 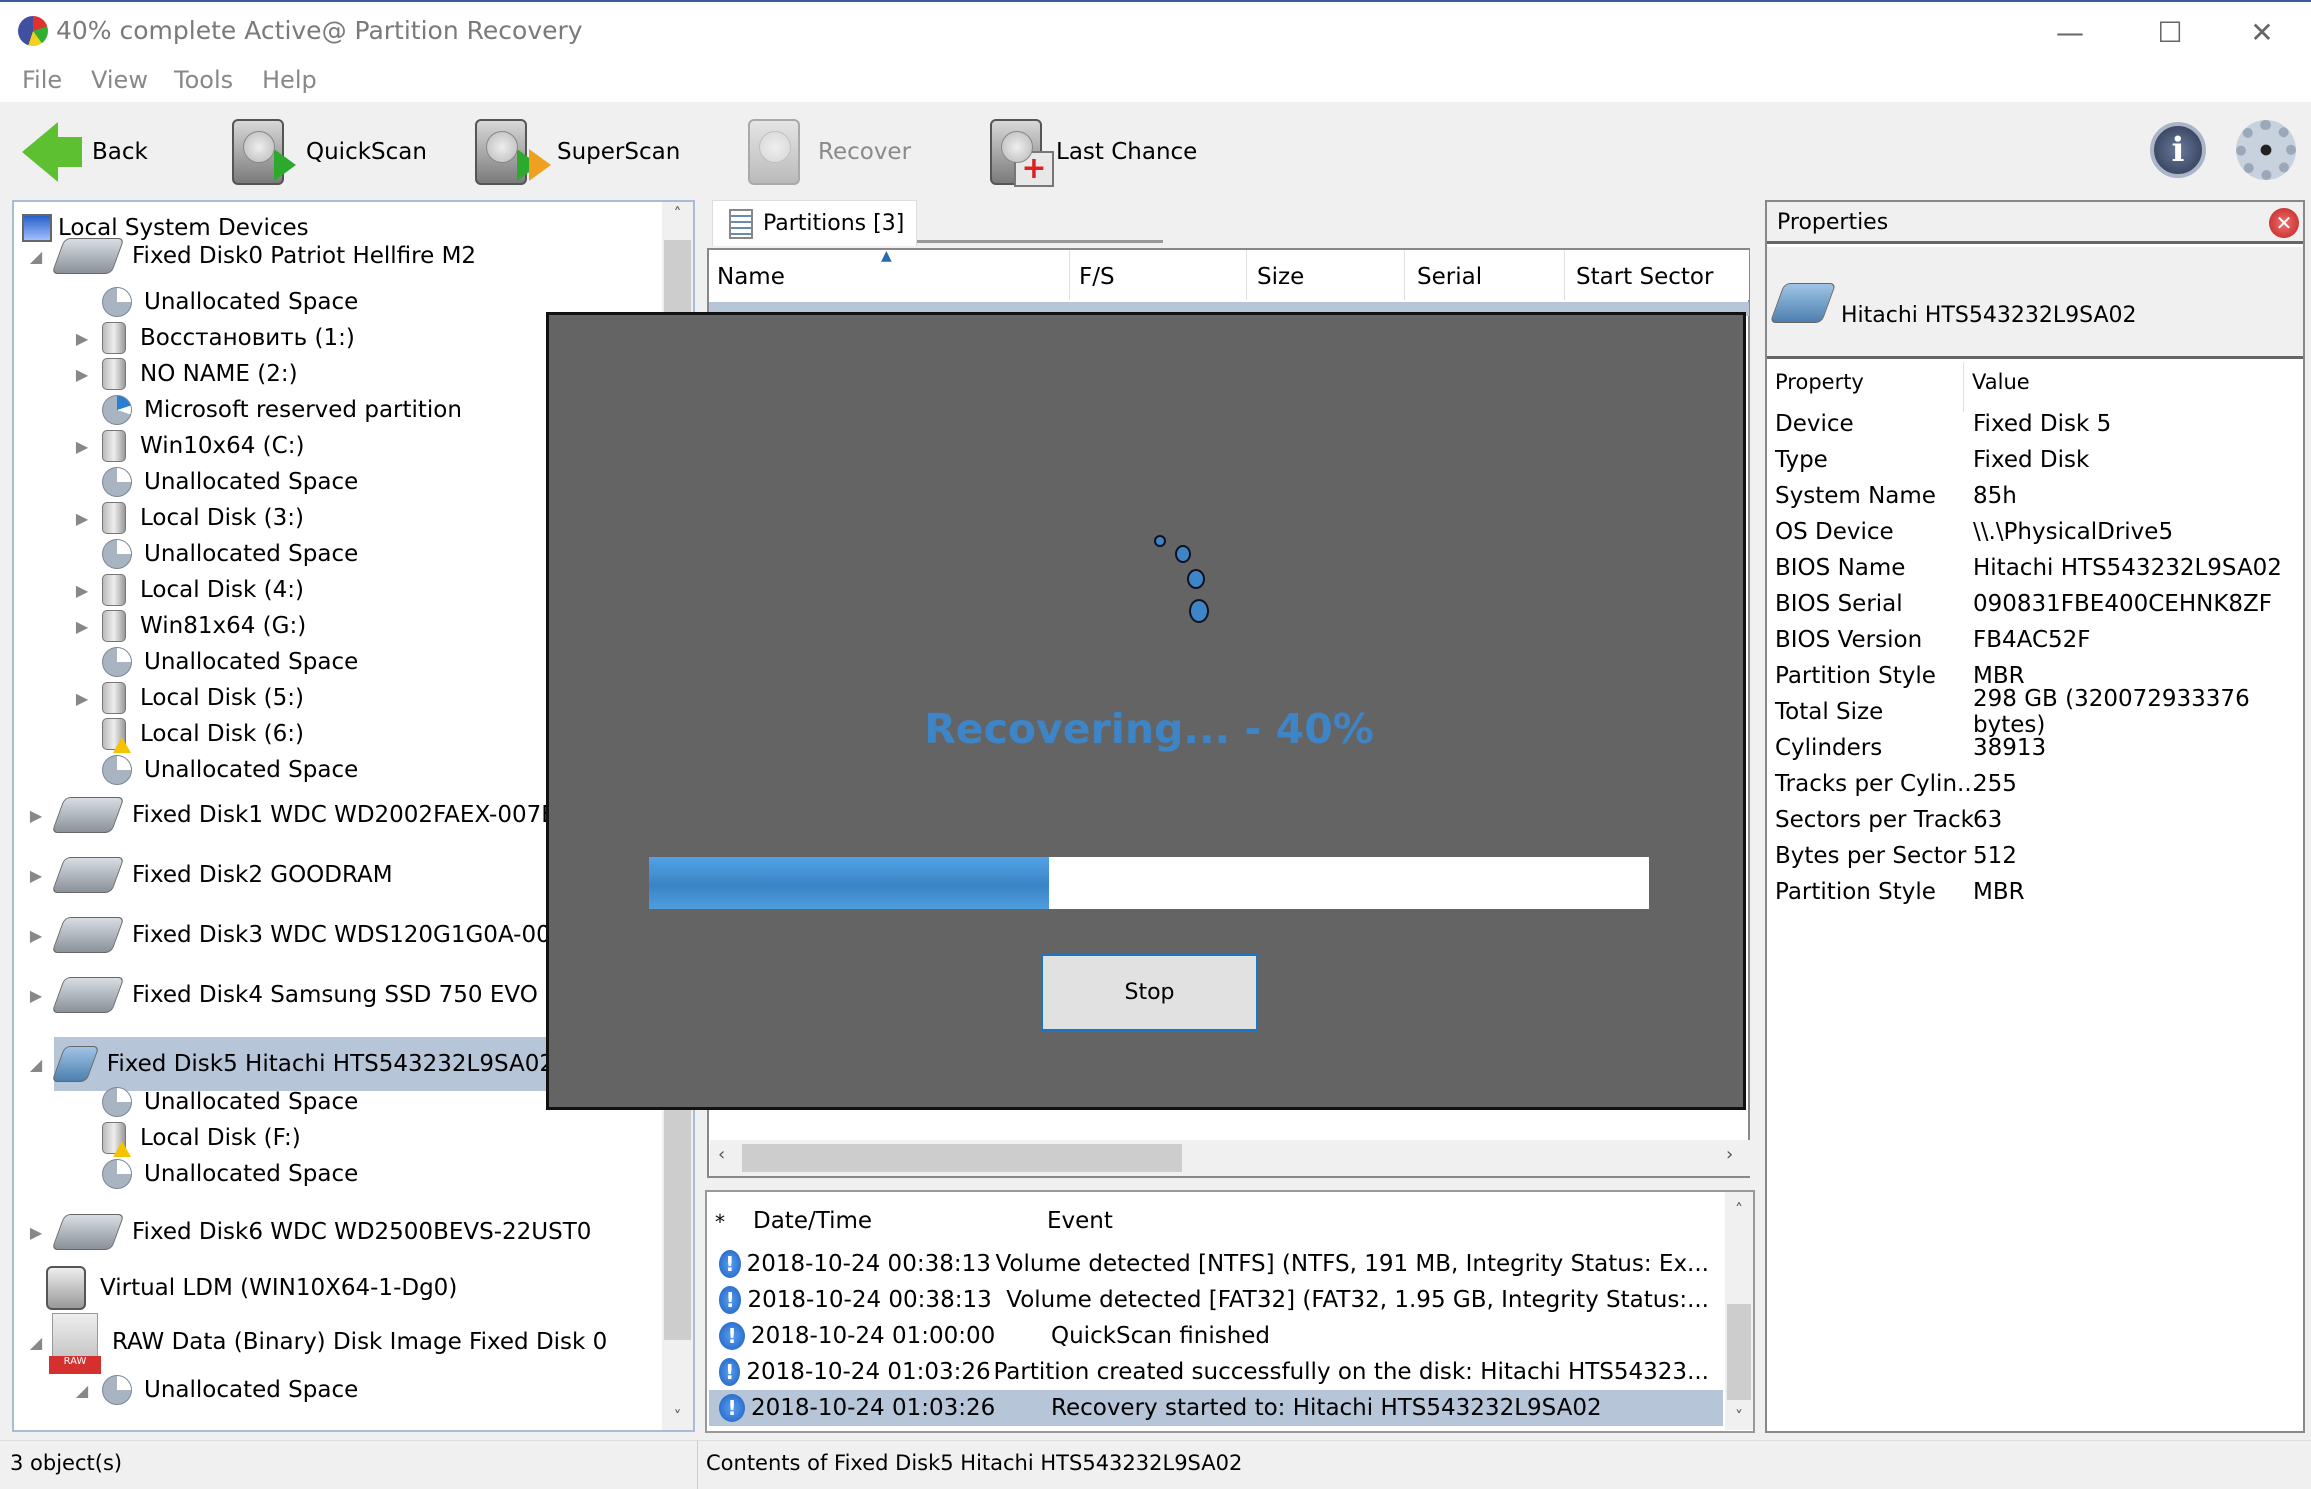 What do you see at coordinates (2262, 32) in the screenshot?
I see `close-button: ✕` at bounding box center [2262, 32].